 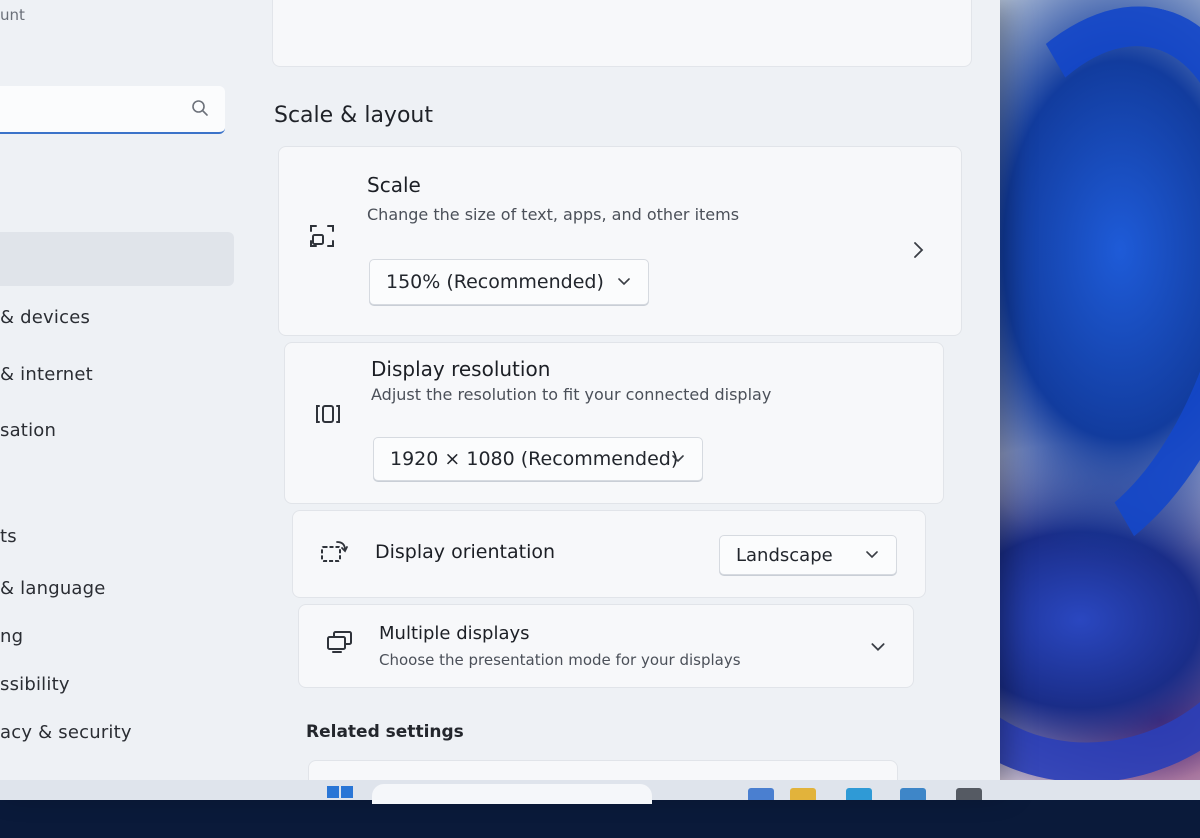 I want to click on resolution-value: 1920 × 1080 (Recommended), so click(x=534, y=459).